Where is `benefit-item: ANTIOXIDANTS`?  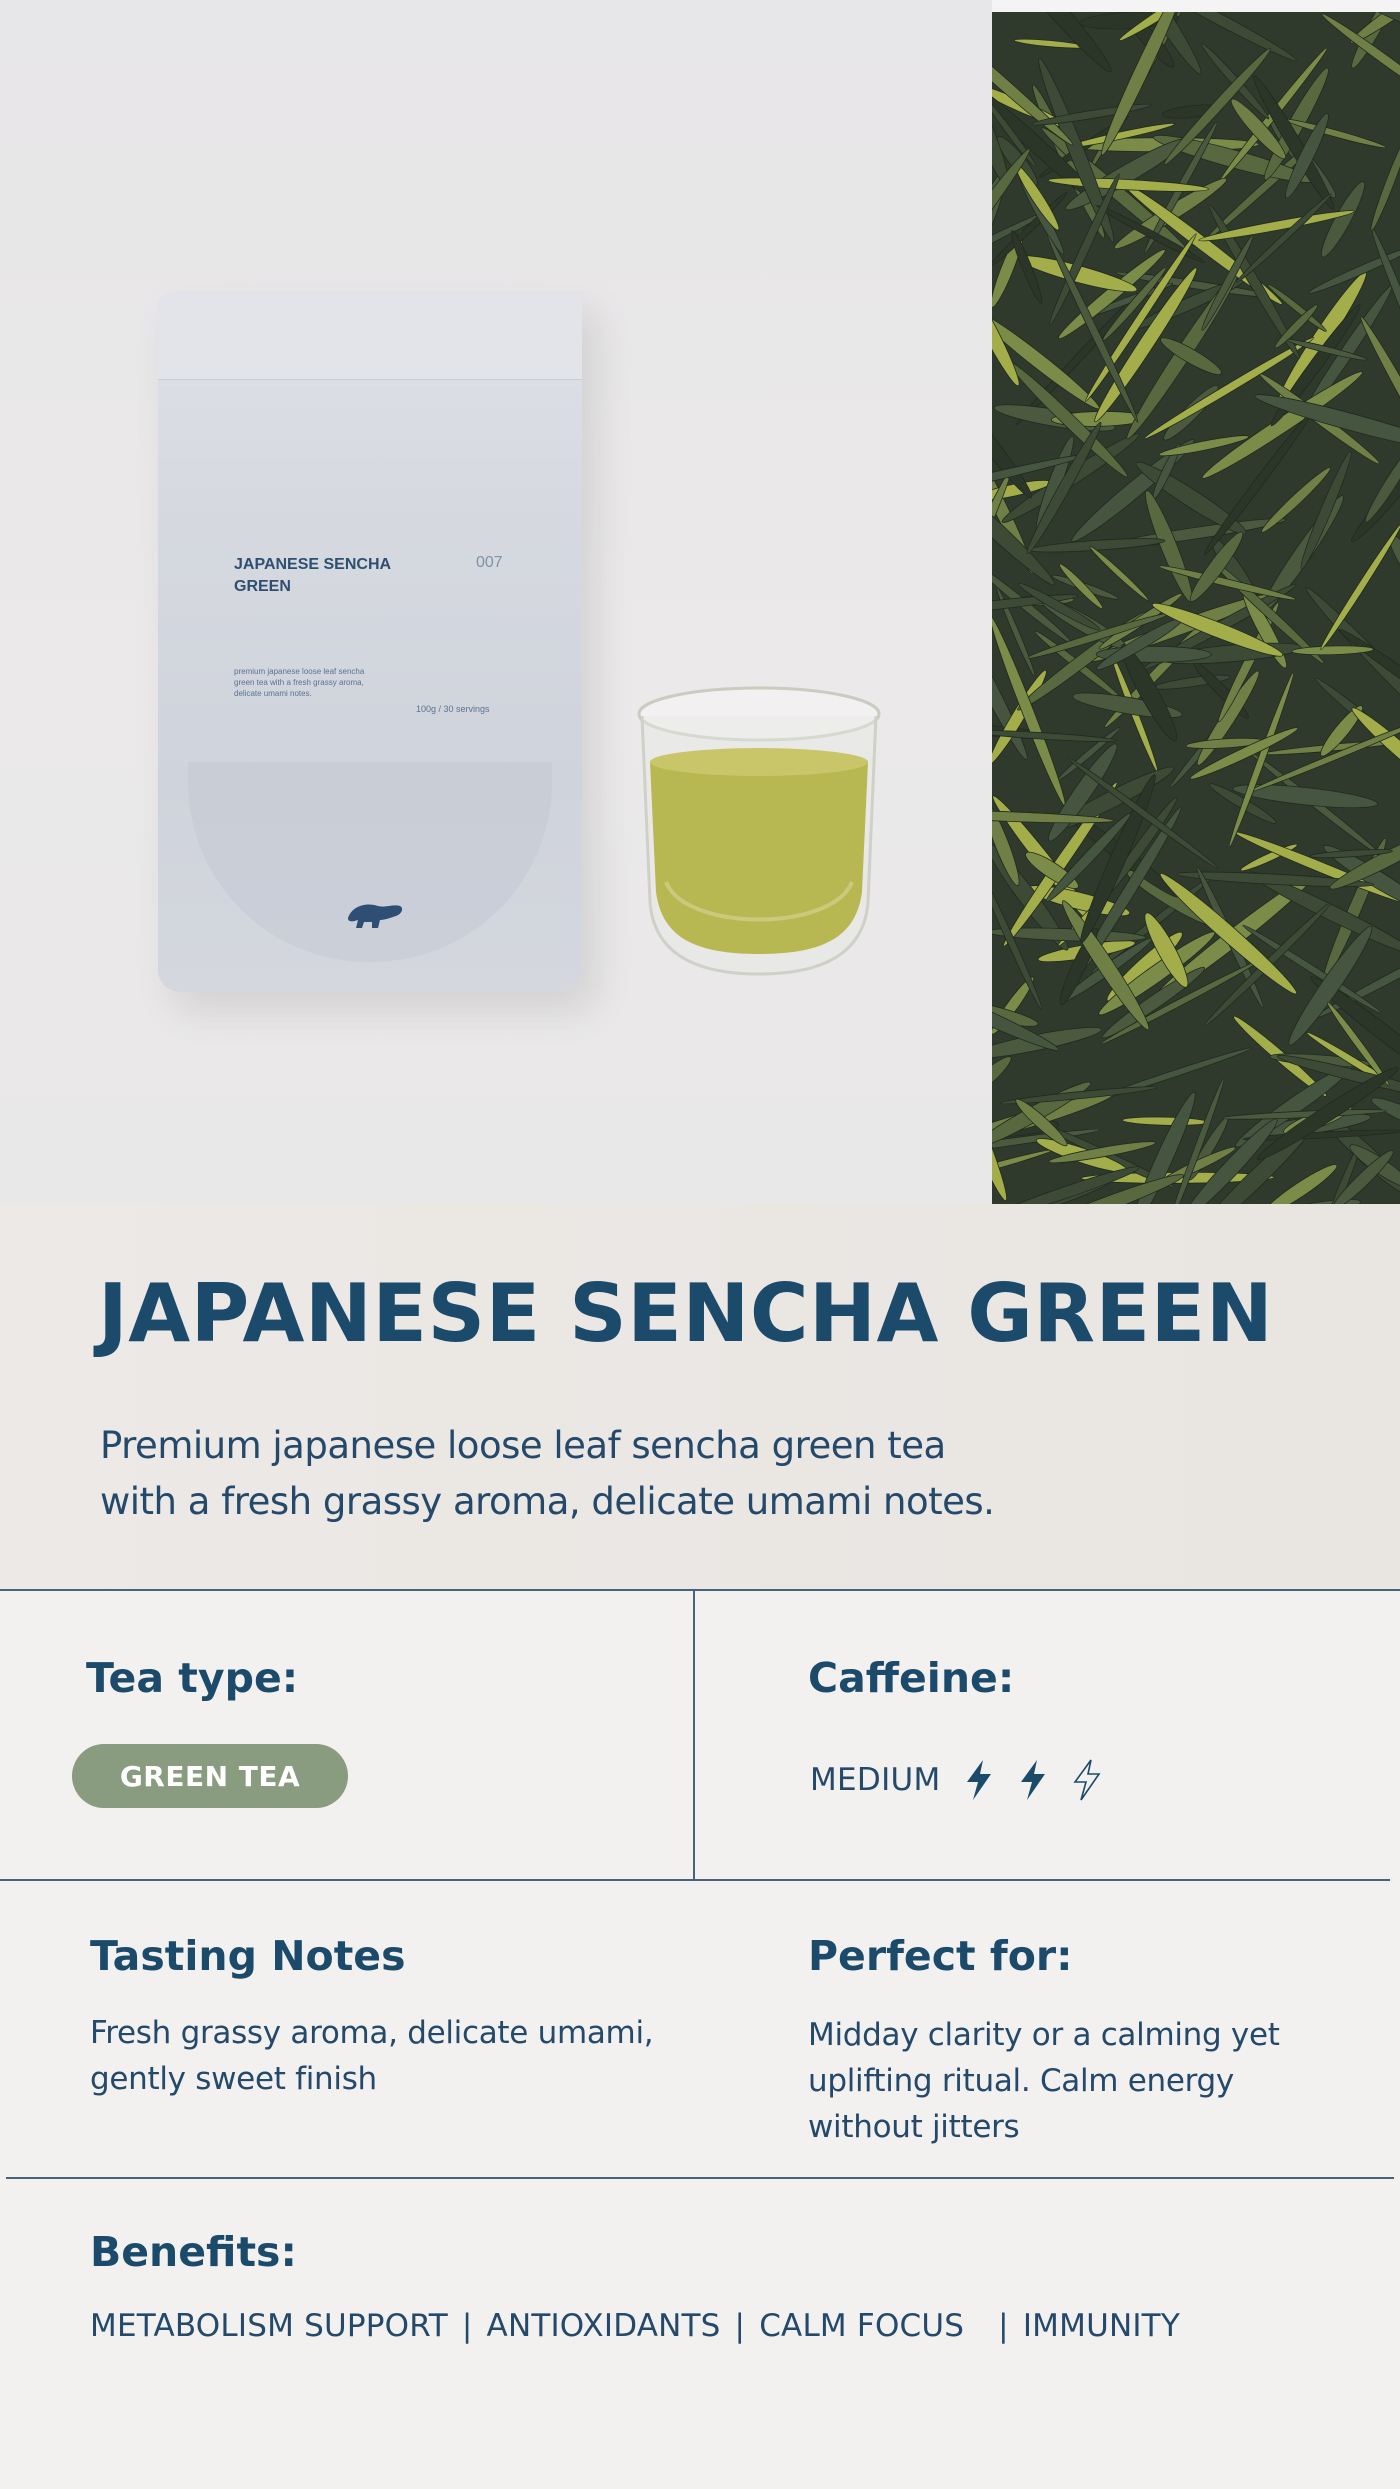 benefit-item: ANTIOXIDANTS is located at coordinates (603, 2326).